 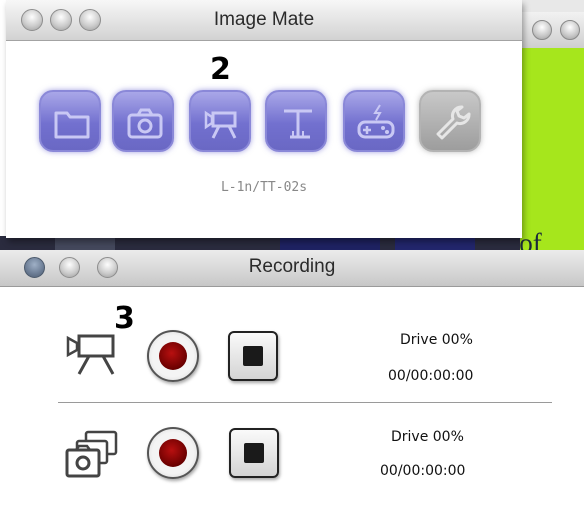 I want to click on recording-row-photos, so click(x=93, y=456).